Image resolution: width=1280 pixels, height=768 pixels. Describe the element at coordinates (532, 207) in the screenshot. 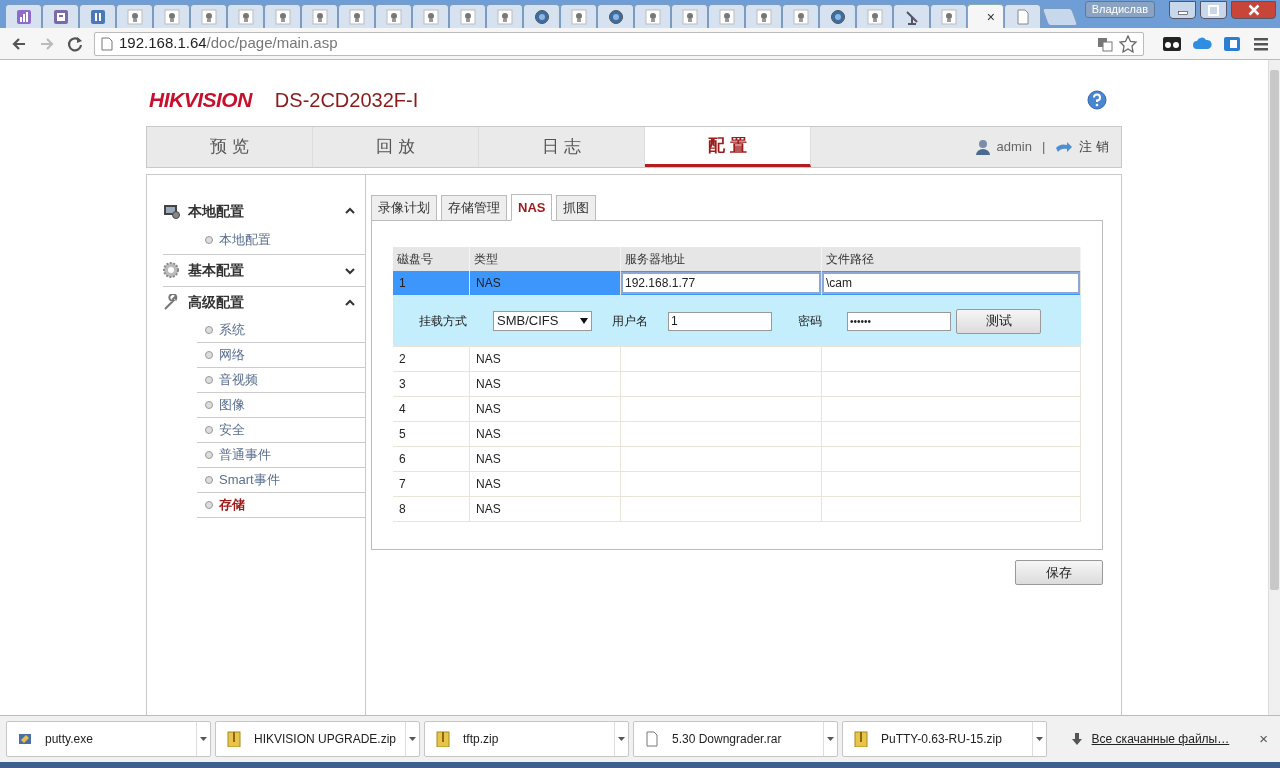

I see `sub-tab: NAS` at that location.